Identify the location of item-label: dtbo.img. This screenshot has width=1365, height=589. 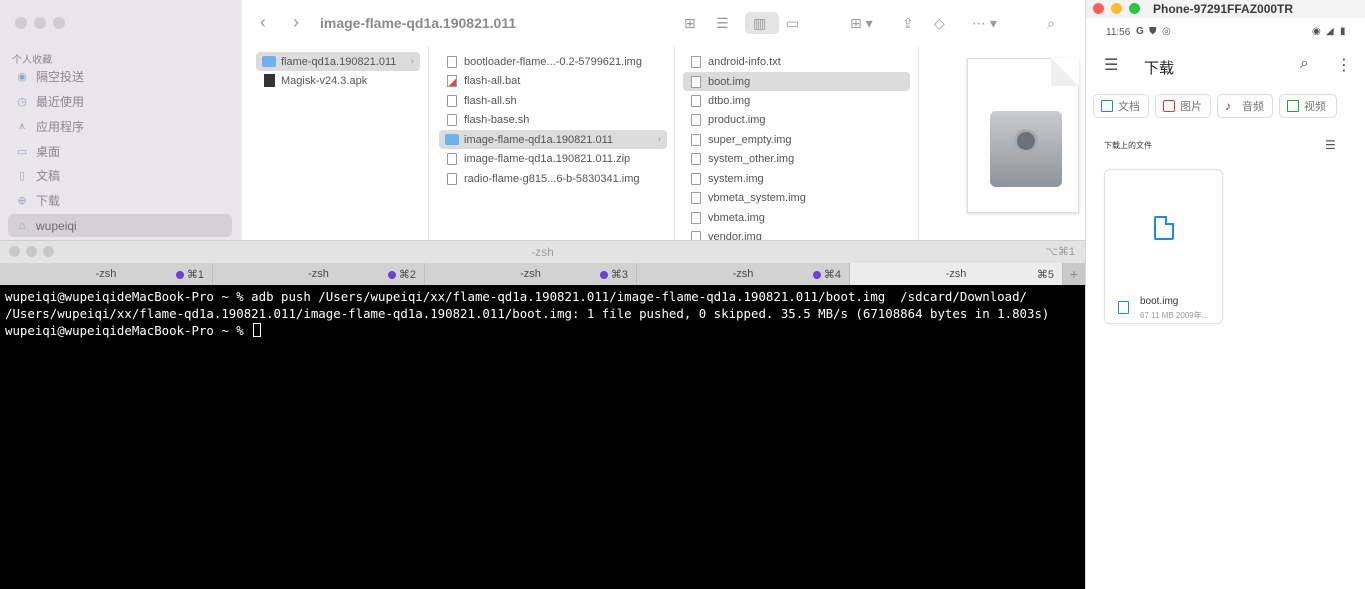
(729, 100).